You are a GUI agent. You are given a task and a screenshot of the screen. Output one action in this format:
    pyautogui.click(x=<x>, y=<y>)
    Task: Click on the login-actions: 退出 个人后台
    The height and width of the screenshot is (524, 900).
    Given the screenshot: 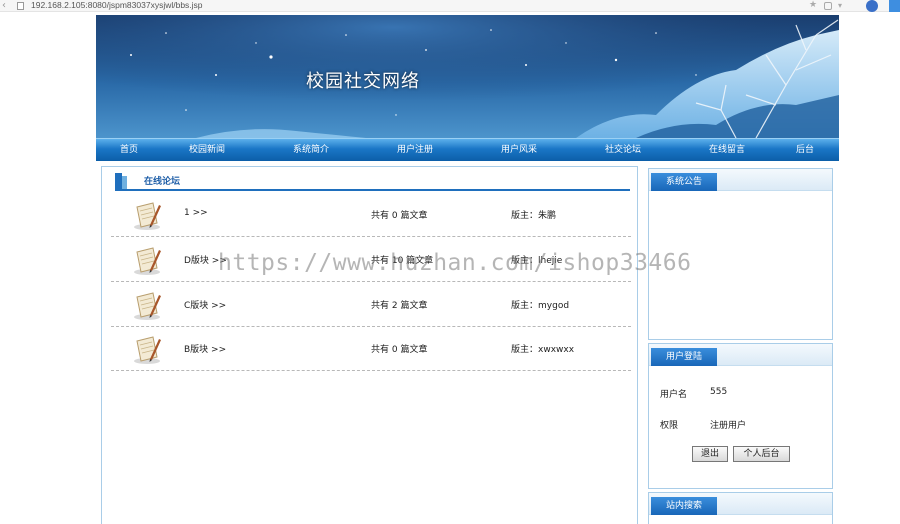 What is the action you would take?
    pyautogui.click(x=741, y=455)
    